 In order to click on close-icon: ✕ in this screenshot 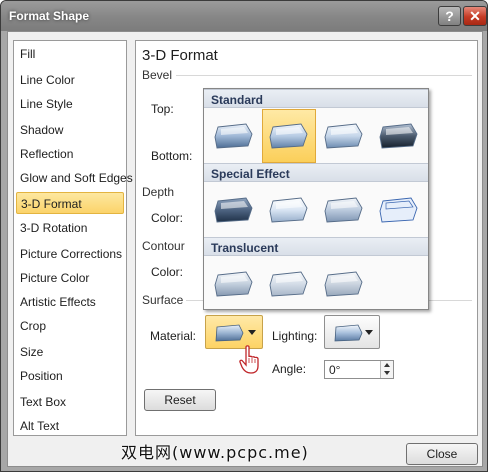, I will do `click(475, 15)`.